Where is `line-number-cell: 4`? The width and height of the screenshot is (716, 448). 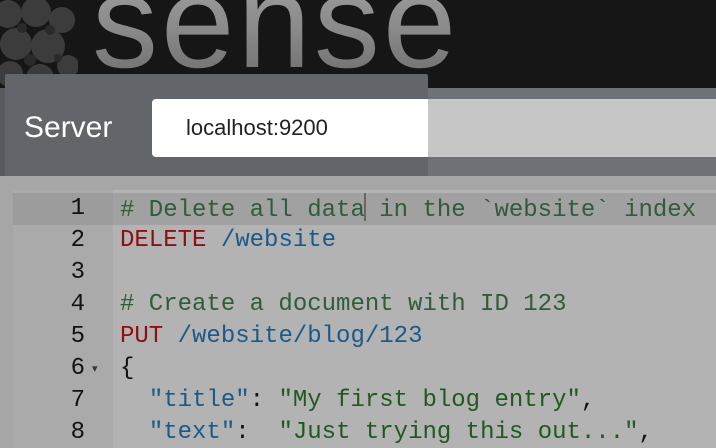
line-number-cell: 4 is located at coordinates (63, 305).